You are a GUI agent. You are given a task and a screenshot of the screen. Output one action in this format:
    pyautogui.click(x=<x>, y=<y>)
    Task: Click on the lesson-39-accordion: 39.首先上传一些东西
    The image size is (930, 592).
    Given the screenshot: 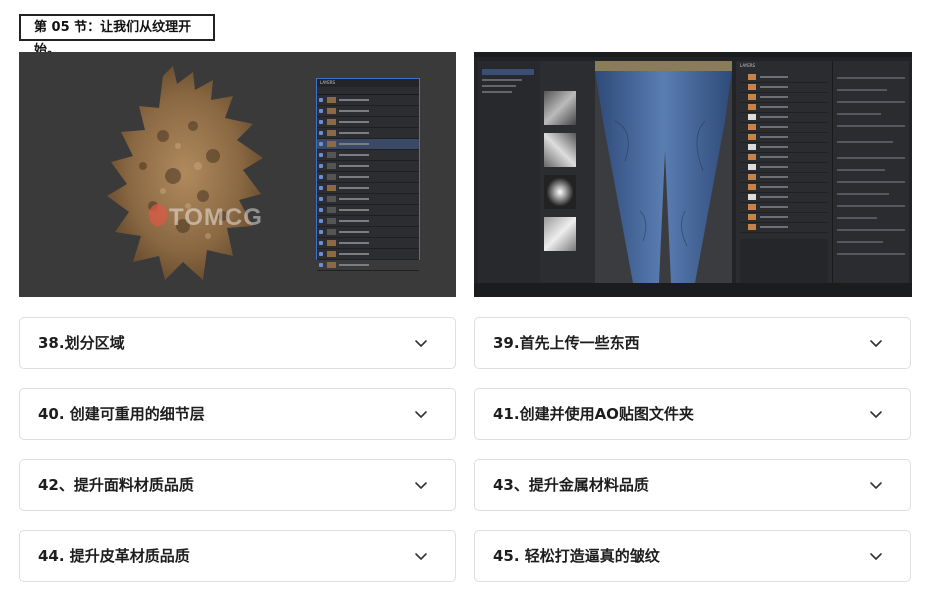 What is the action you would take?
    pyautogui.click(x=692, y=343)
    